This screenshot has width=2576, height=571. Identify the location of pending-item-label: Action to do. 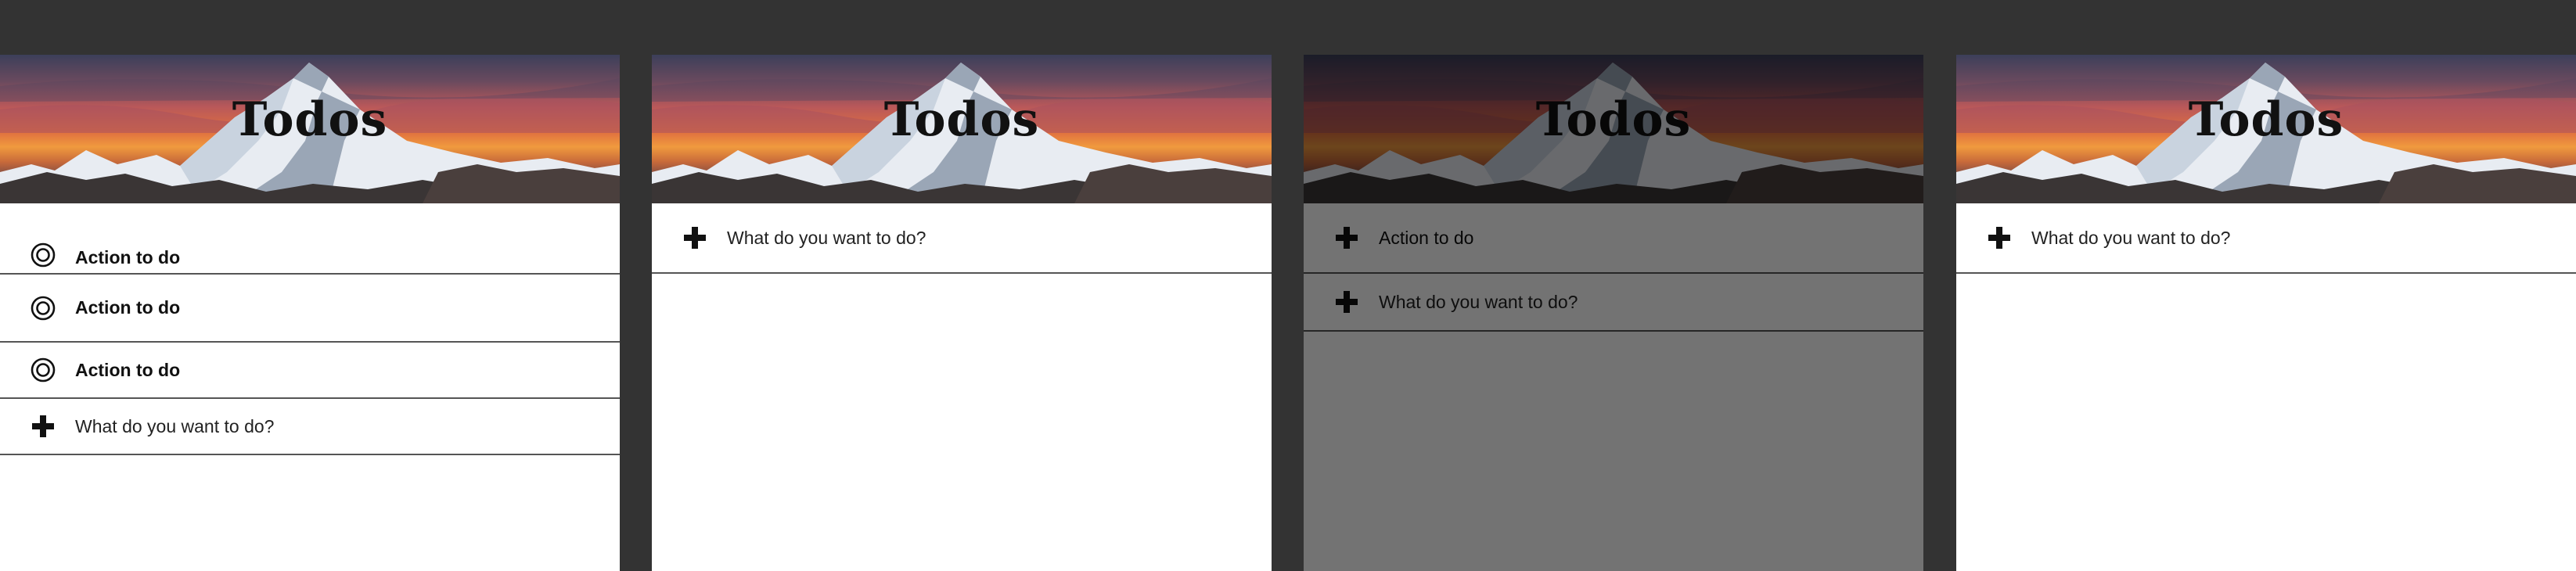
(1426, 237).